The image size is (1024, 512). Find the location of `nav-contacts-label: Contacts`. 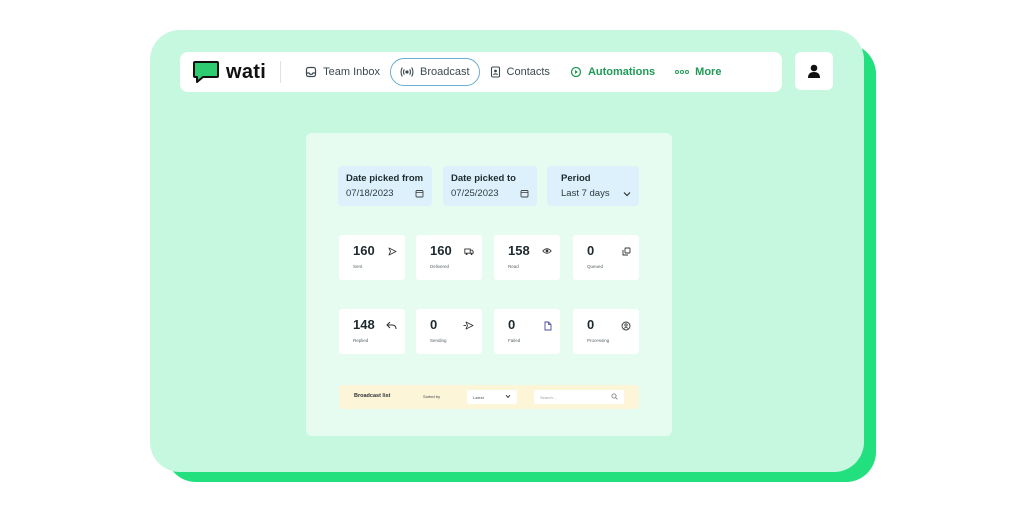

nav-contacts-label: Contacts is located at coordinates (528, 72).